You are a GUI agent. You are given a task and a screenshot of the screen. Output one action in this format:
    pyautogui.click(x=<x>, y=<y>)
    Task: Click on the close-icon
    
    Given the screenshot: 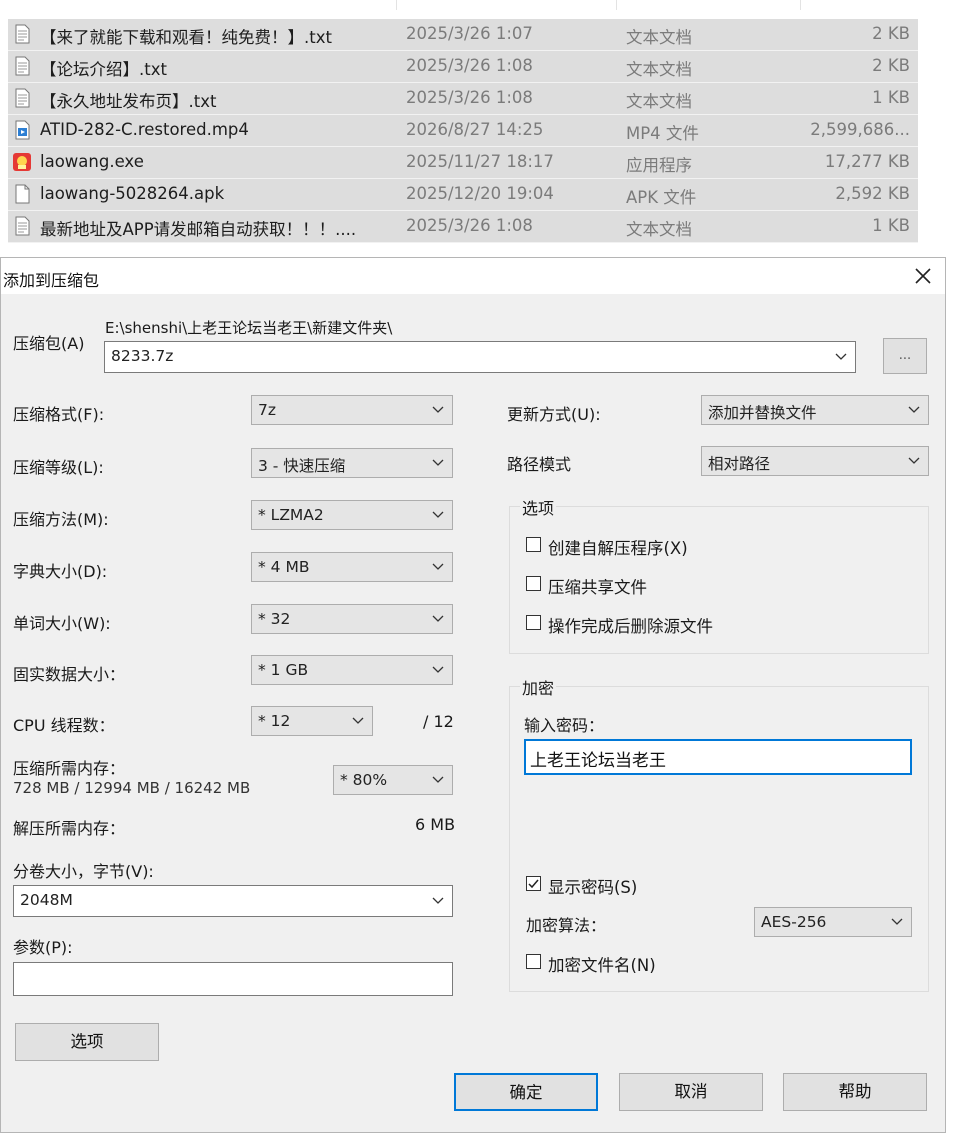 What is the action you would take?
    pyautogui.click(x=923, y=276)
    